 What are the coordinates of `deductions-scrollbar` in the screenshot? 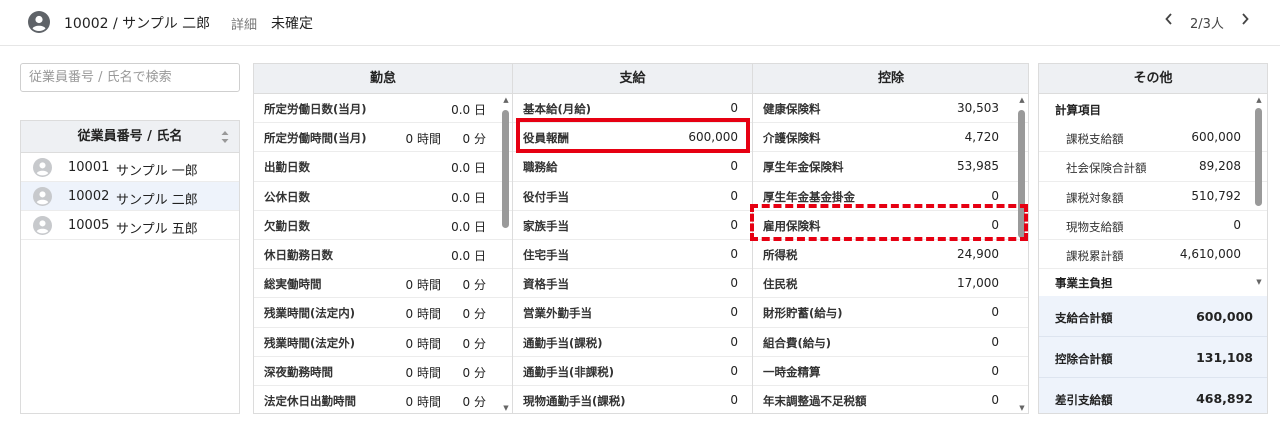 It's located at (1021, 254).